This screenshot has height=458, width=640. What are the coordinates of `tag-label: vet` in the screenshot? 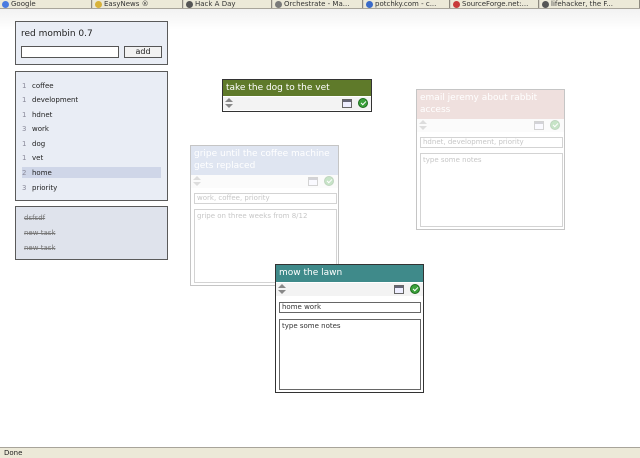 It's located at (38, 157).